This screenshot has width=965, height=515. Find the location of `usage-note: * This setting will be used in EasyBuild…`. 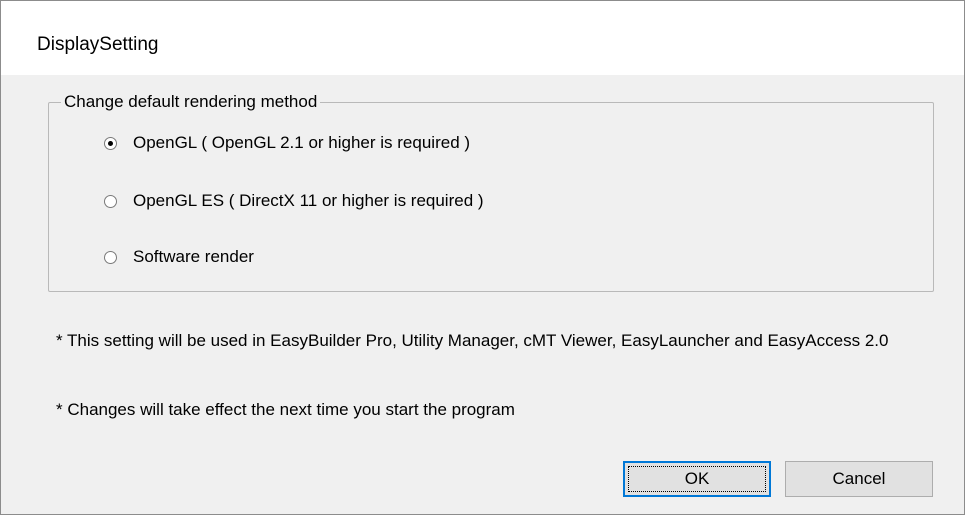

usage-note: * This setting will be used in EasyBuild… is located at coordinates (472, 340).